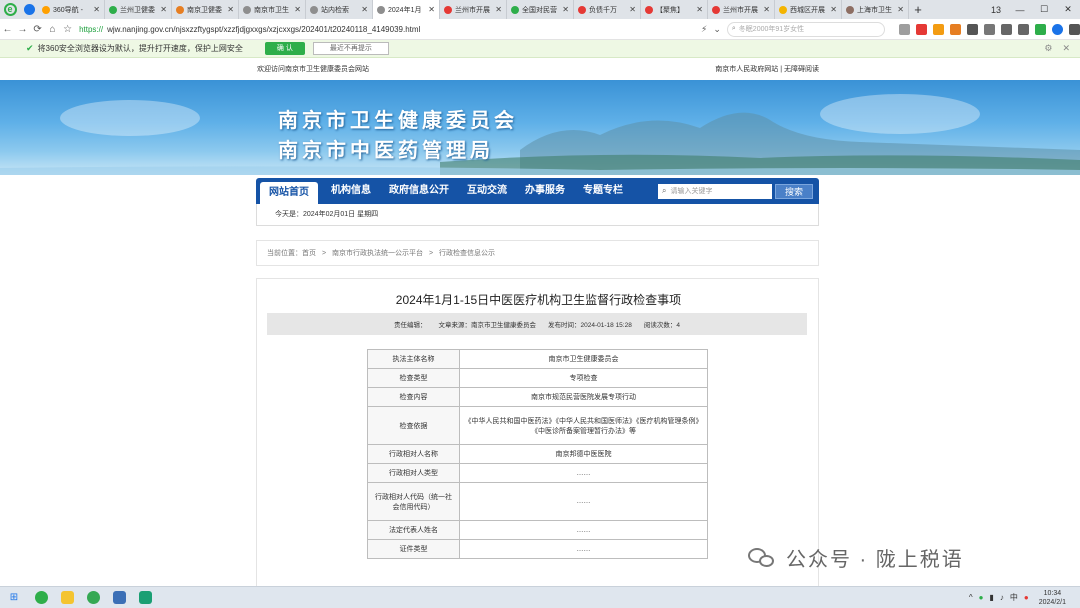 The width and height of the screenshot is (1080, 608). Describe the element at coordinates (1066, 48) in the screenshot. I see `infobar-close-icon: ✕` at that location.